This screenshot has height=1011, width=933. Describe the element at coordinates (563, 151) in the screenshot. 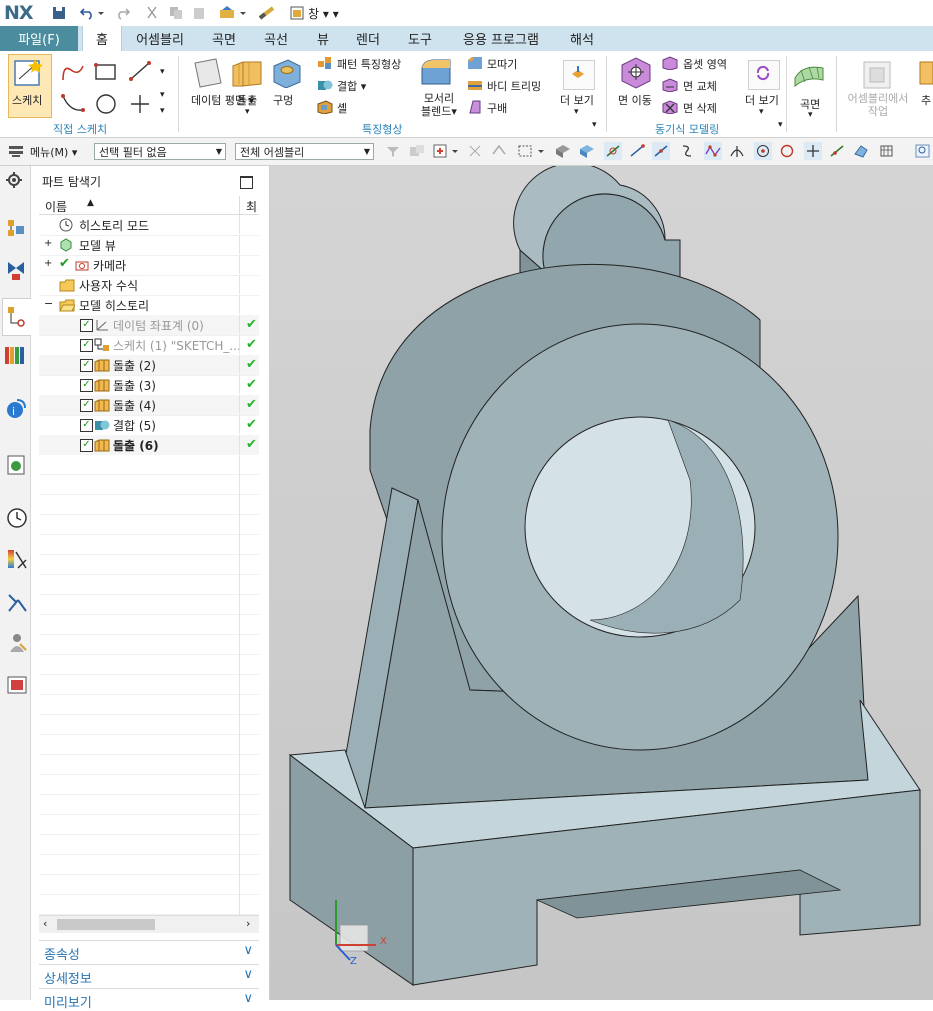

I see `body-filter-icon` at that location.